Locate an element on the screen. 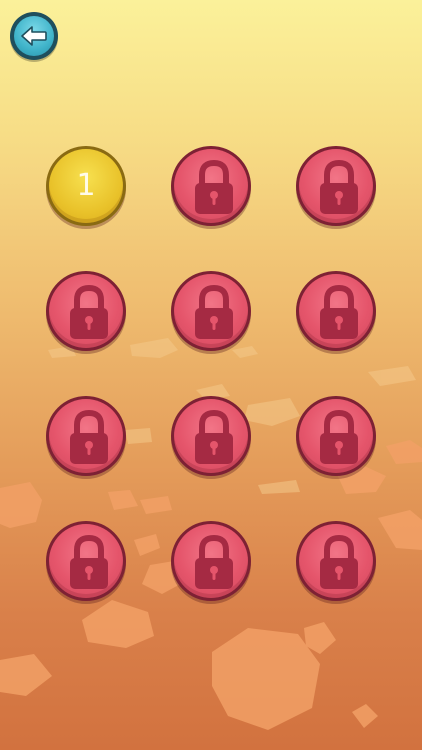 This screenshot has height=750, width=422. level-button-1: 1 is located at coordinates (86, 186).